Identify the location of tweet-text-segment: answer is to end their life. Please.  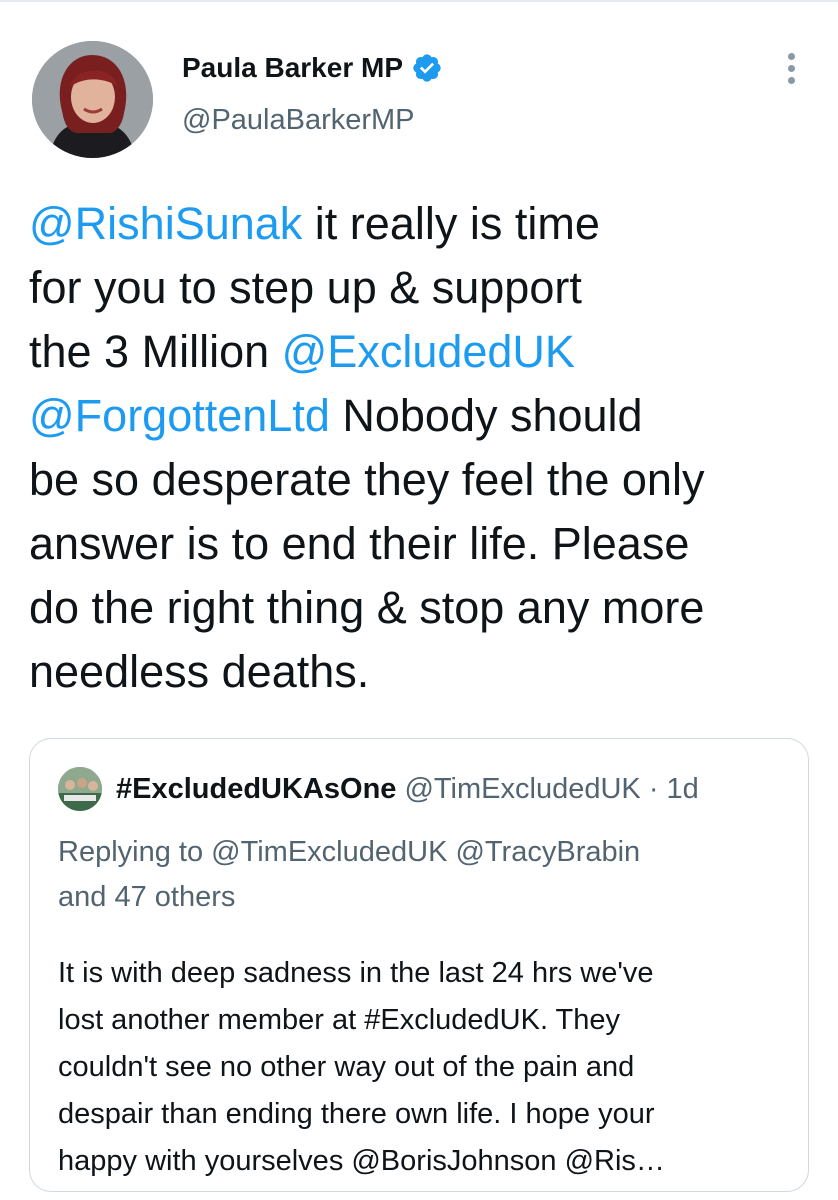
(359, 543).